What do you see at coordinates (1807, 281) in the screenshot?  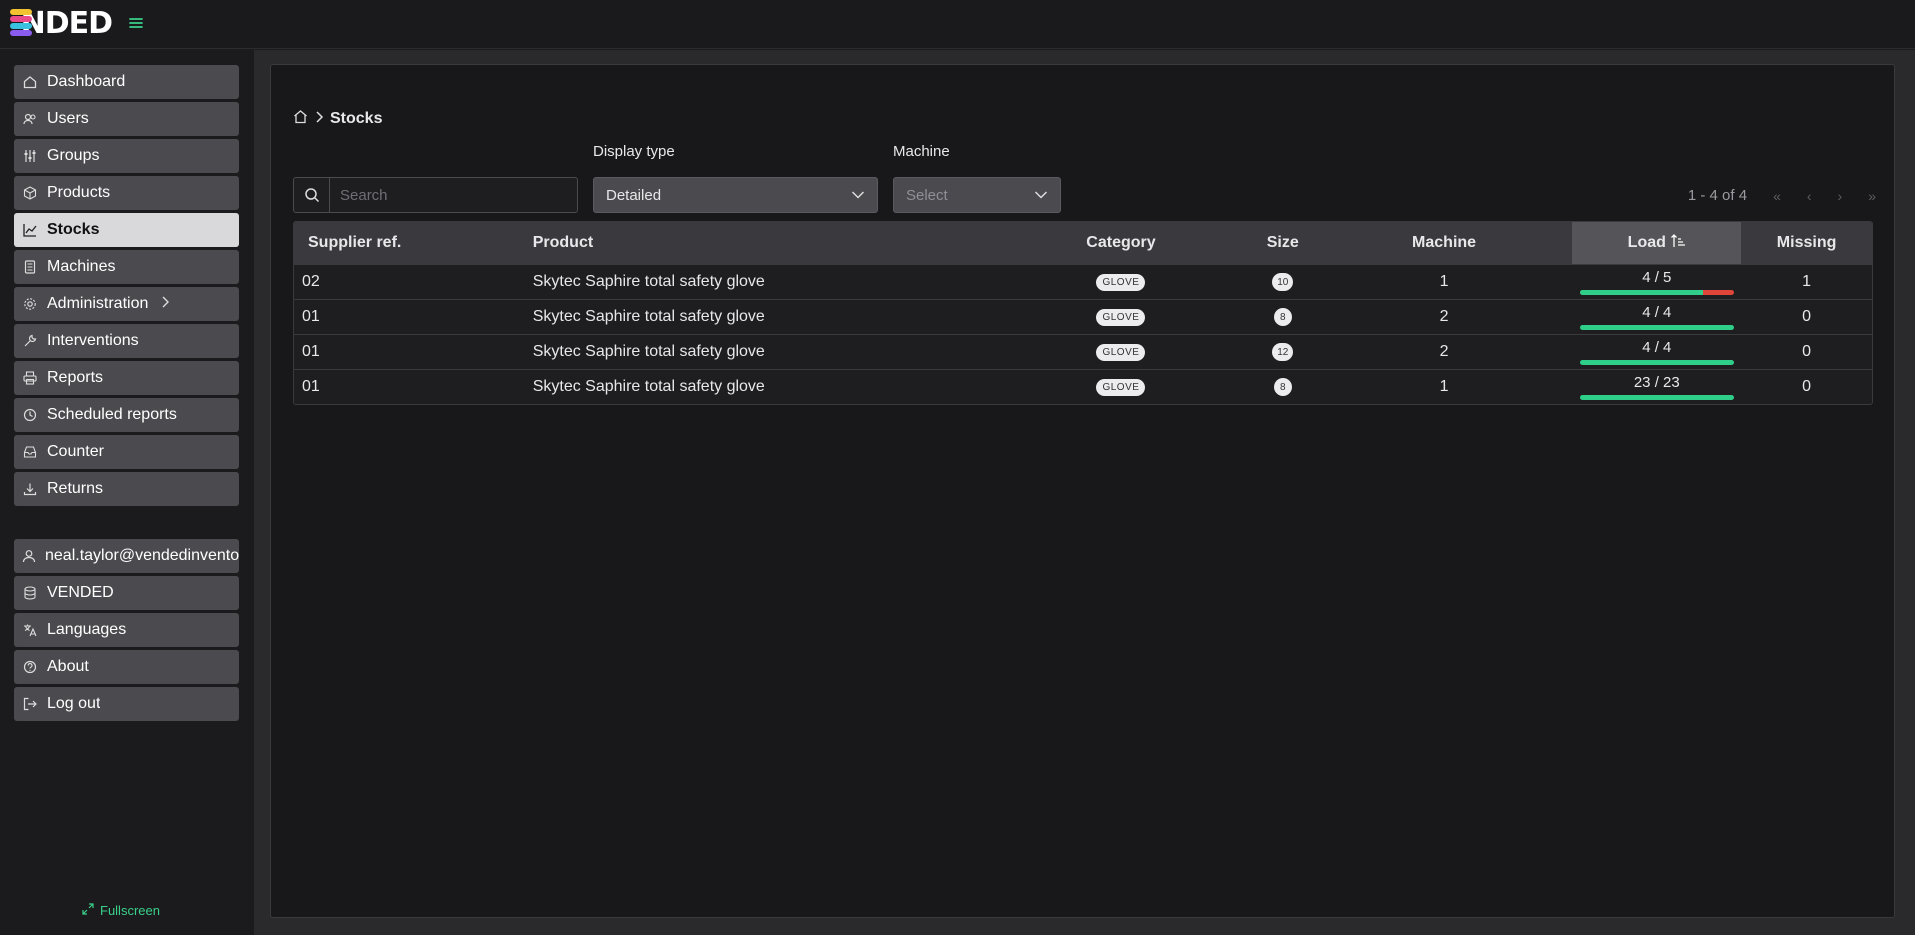 I see `cell-missing: 1` at bounding box center [1807, 281].